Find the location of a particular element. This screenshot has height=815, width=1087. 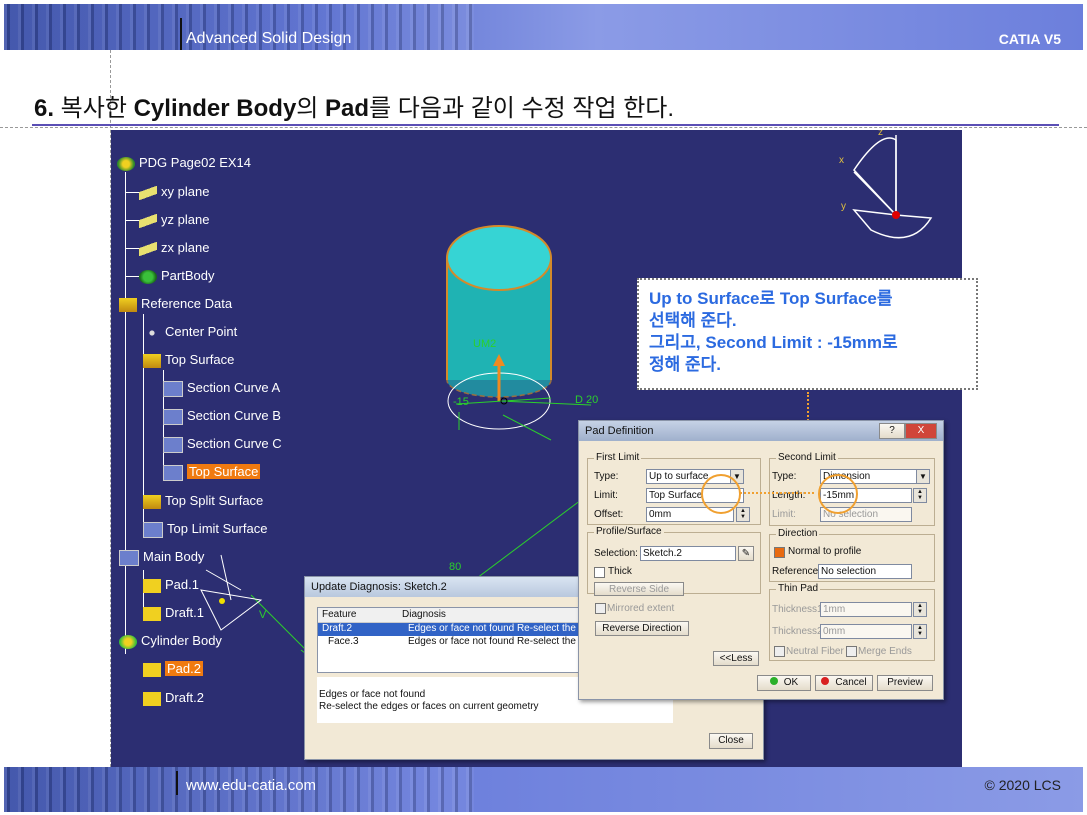

mirrored-extent-checkbox is located at coordinates (600, 608).